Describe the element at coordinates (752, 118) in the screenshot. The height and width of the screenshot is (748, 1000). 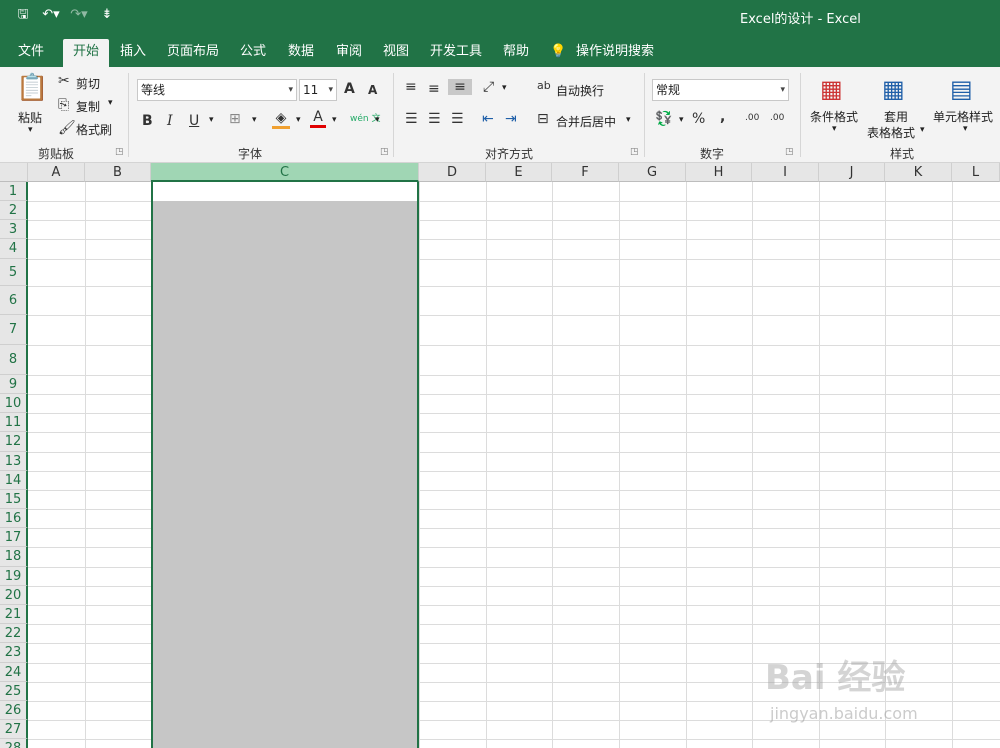
I see `increase-decimal-button: .00` at that location.